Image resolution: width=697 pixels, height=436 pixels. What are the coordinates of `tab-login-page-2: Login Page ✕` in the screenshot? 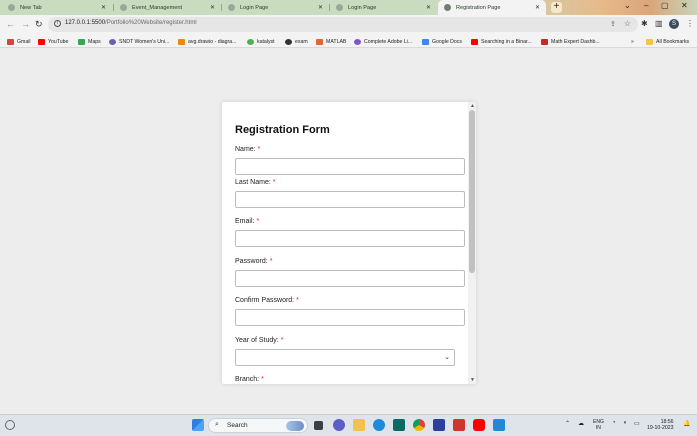 It's located at (383, 7).